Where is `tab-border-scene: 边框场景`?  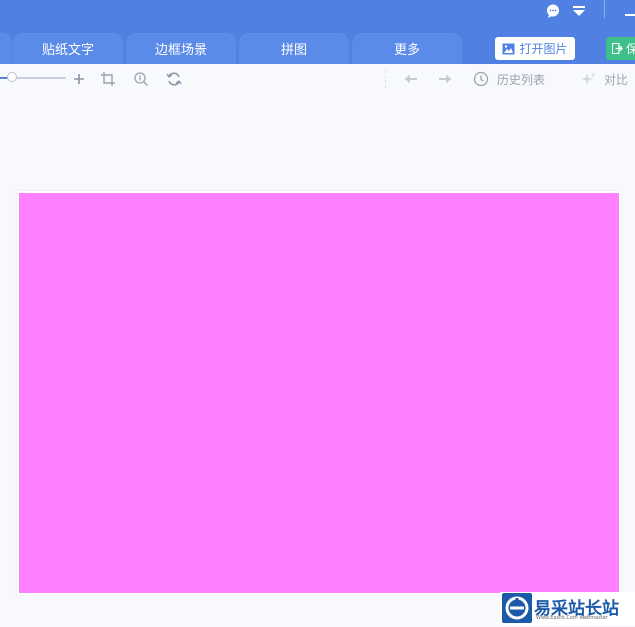
tab-border-scene: 边框场景 is located at coordinates (181, 48).